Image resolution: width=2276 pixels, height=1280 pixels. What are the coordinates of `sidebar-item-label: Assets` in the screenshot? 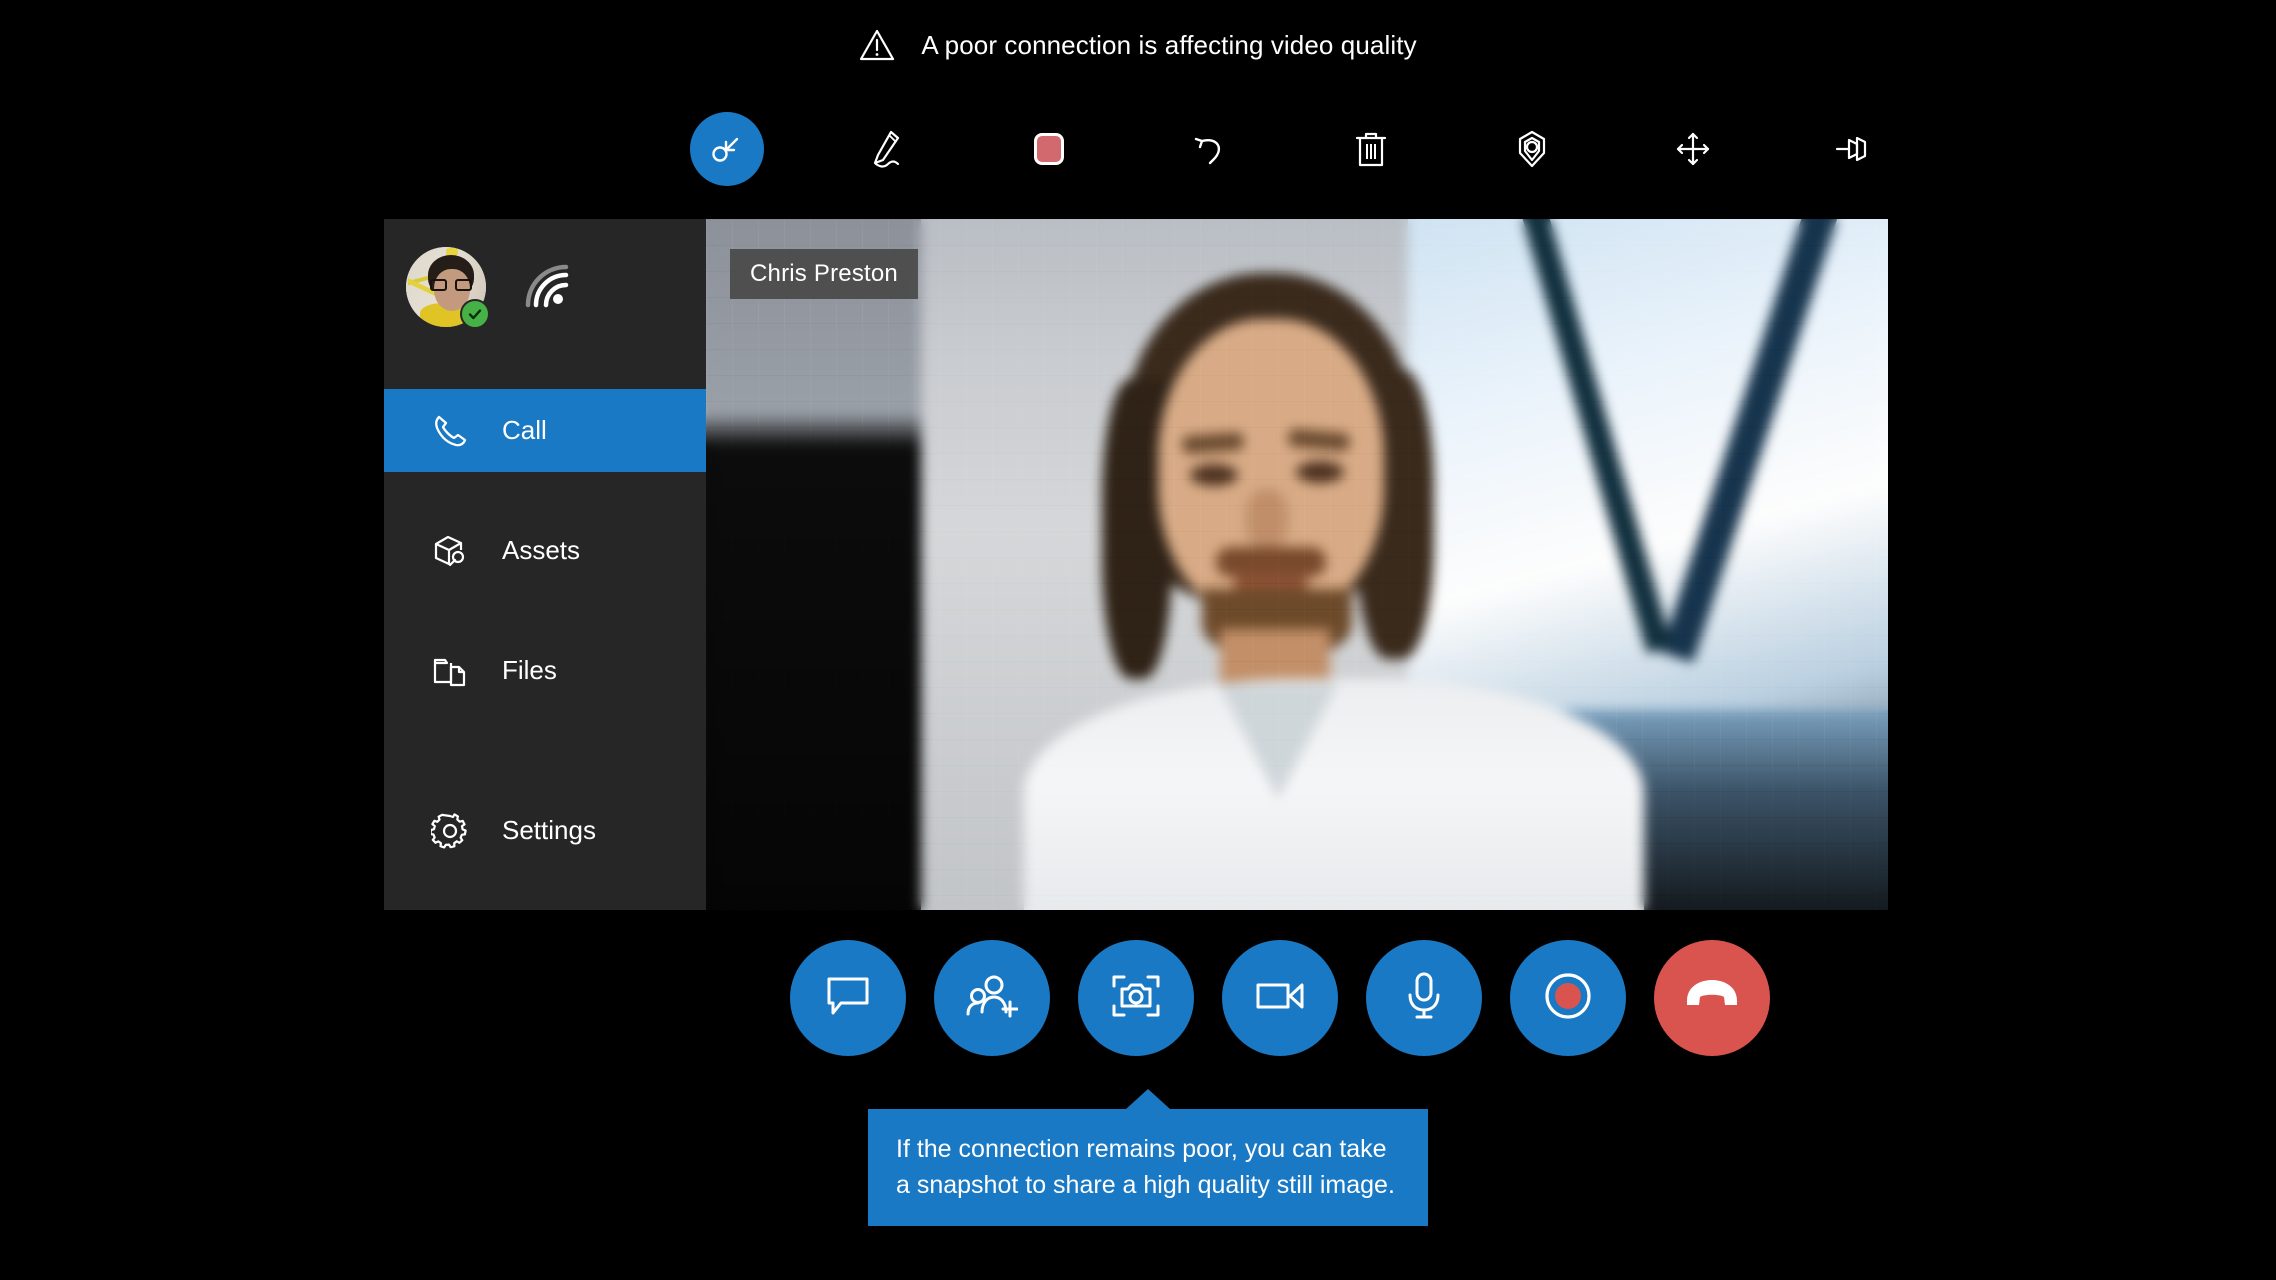 It's located at (541, 550).